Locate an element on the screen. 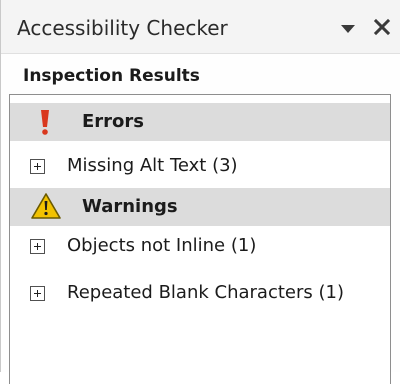  errors-group-label: Errors is located at coordinates (113, 121).